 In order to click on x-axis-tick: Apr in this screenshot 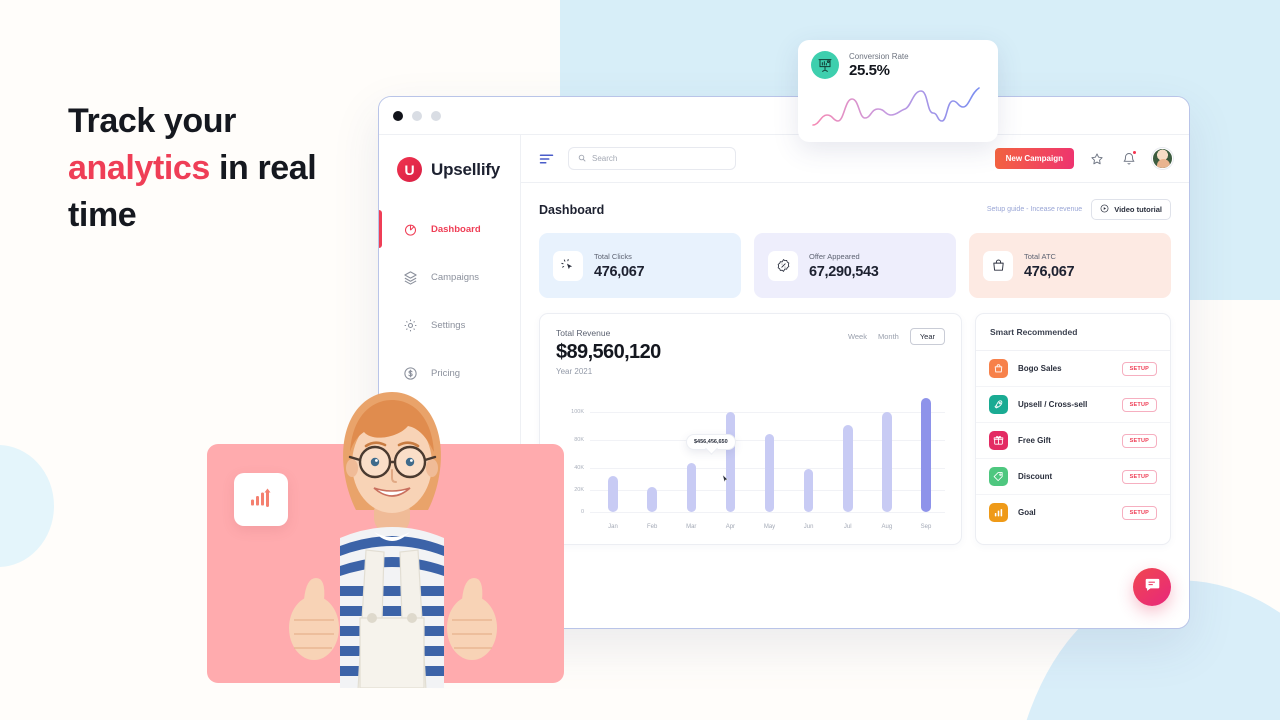, I will do `click(730, 527)`.